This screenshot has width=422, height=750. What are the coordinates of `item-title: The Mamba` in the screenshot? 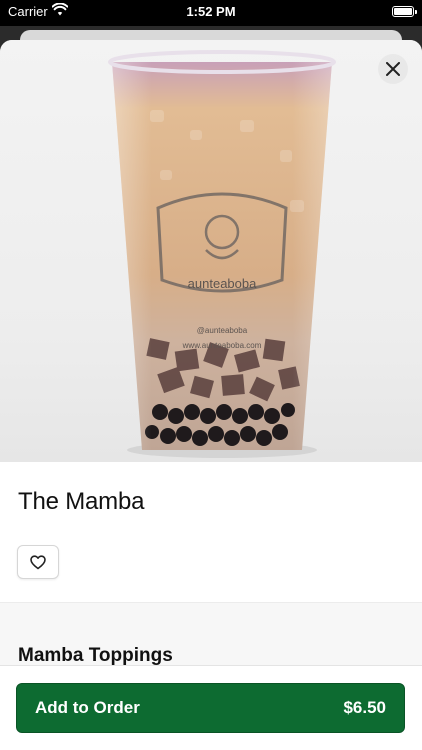 It's located at (81, 501).